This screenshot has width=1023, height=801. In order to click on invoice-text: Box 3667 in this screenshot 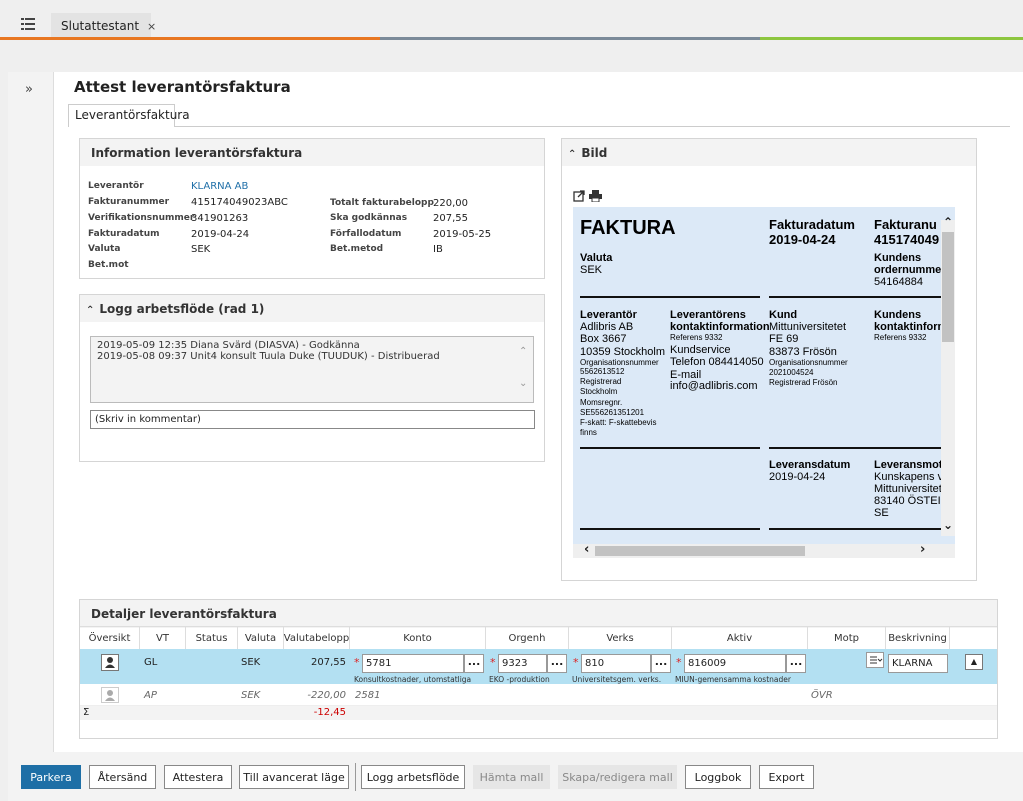, I will do `click(603, 339)`.